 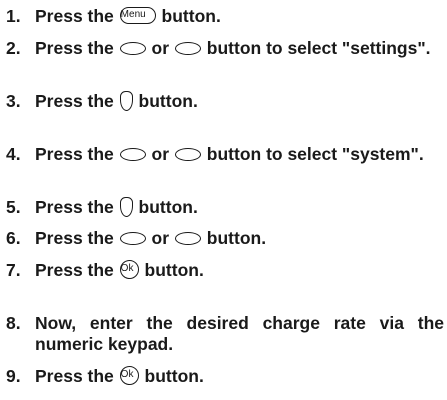 What do you see at coordinates (13, 376) in the screenshot?
I see `step-number: 9.` at bounding box center [13, 376].